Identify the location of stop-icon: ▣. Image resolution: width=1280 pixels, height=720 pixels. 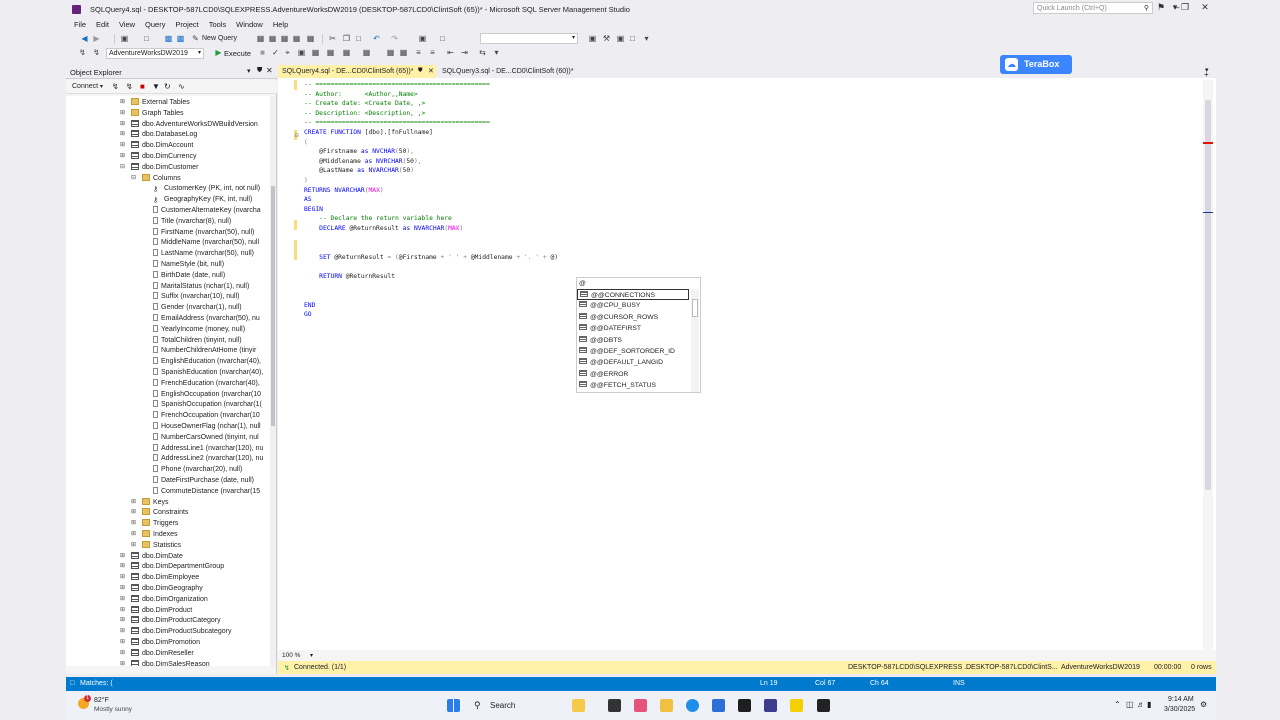
(422, 38).